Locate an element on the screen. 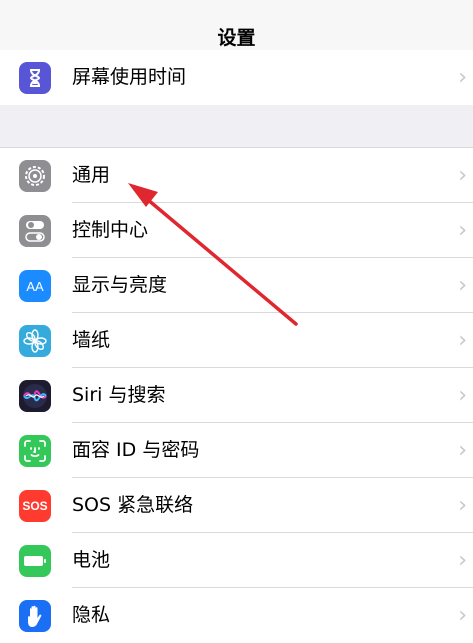 The image size is (473, 643). siri-icon is located at coordinates (35, 396).